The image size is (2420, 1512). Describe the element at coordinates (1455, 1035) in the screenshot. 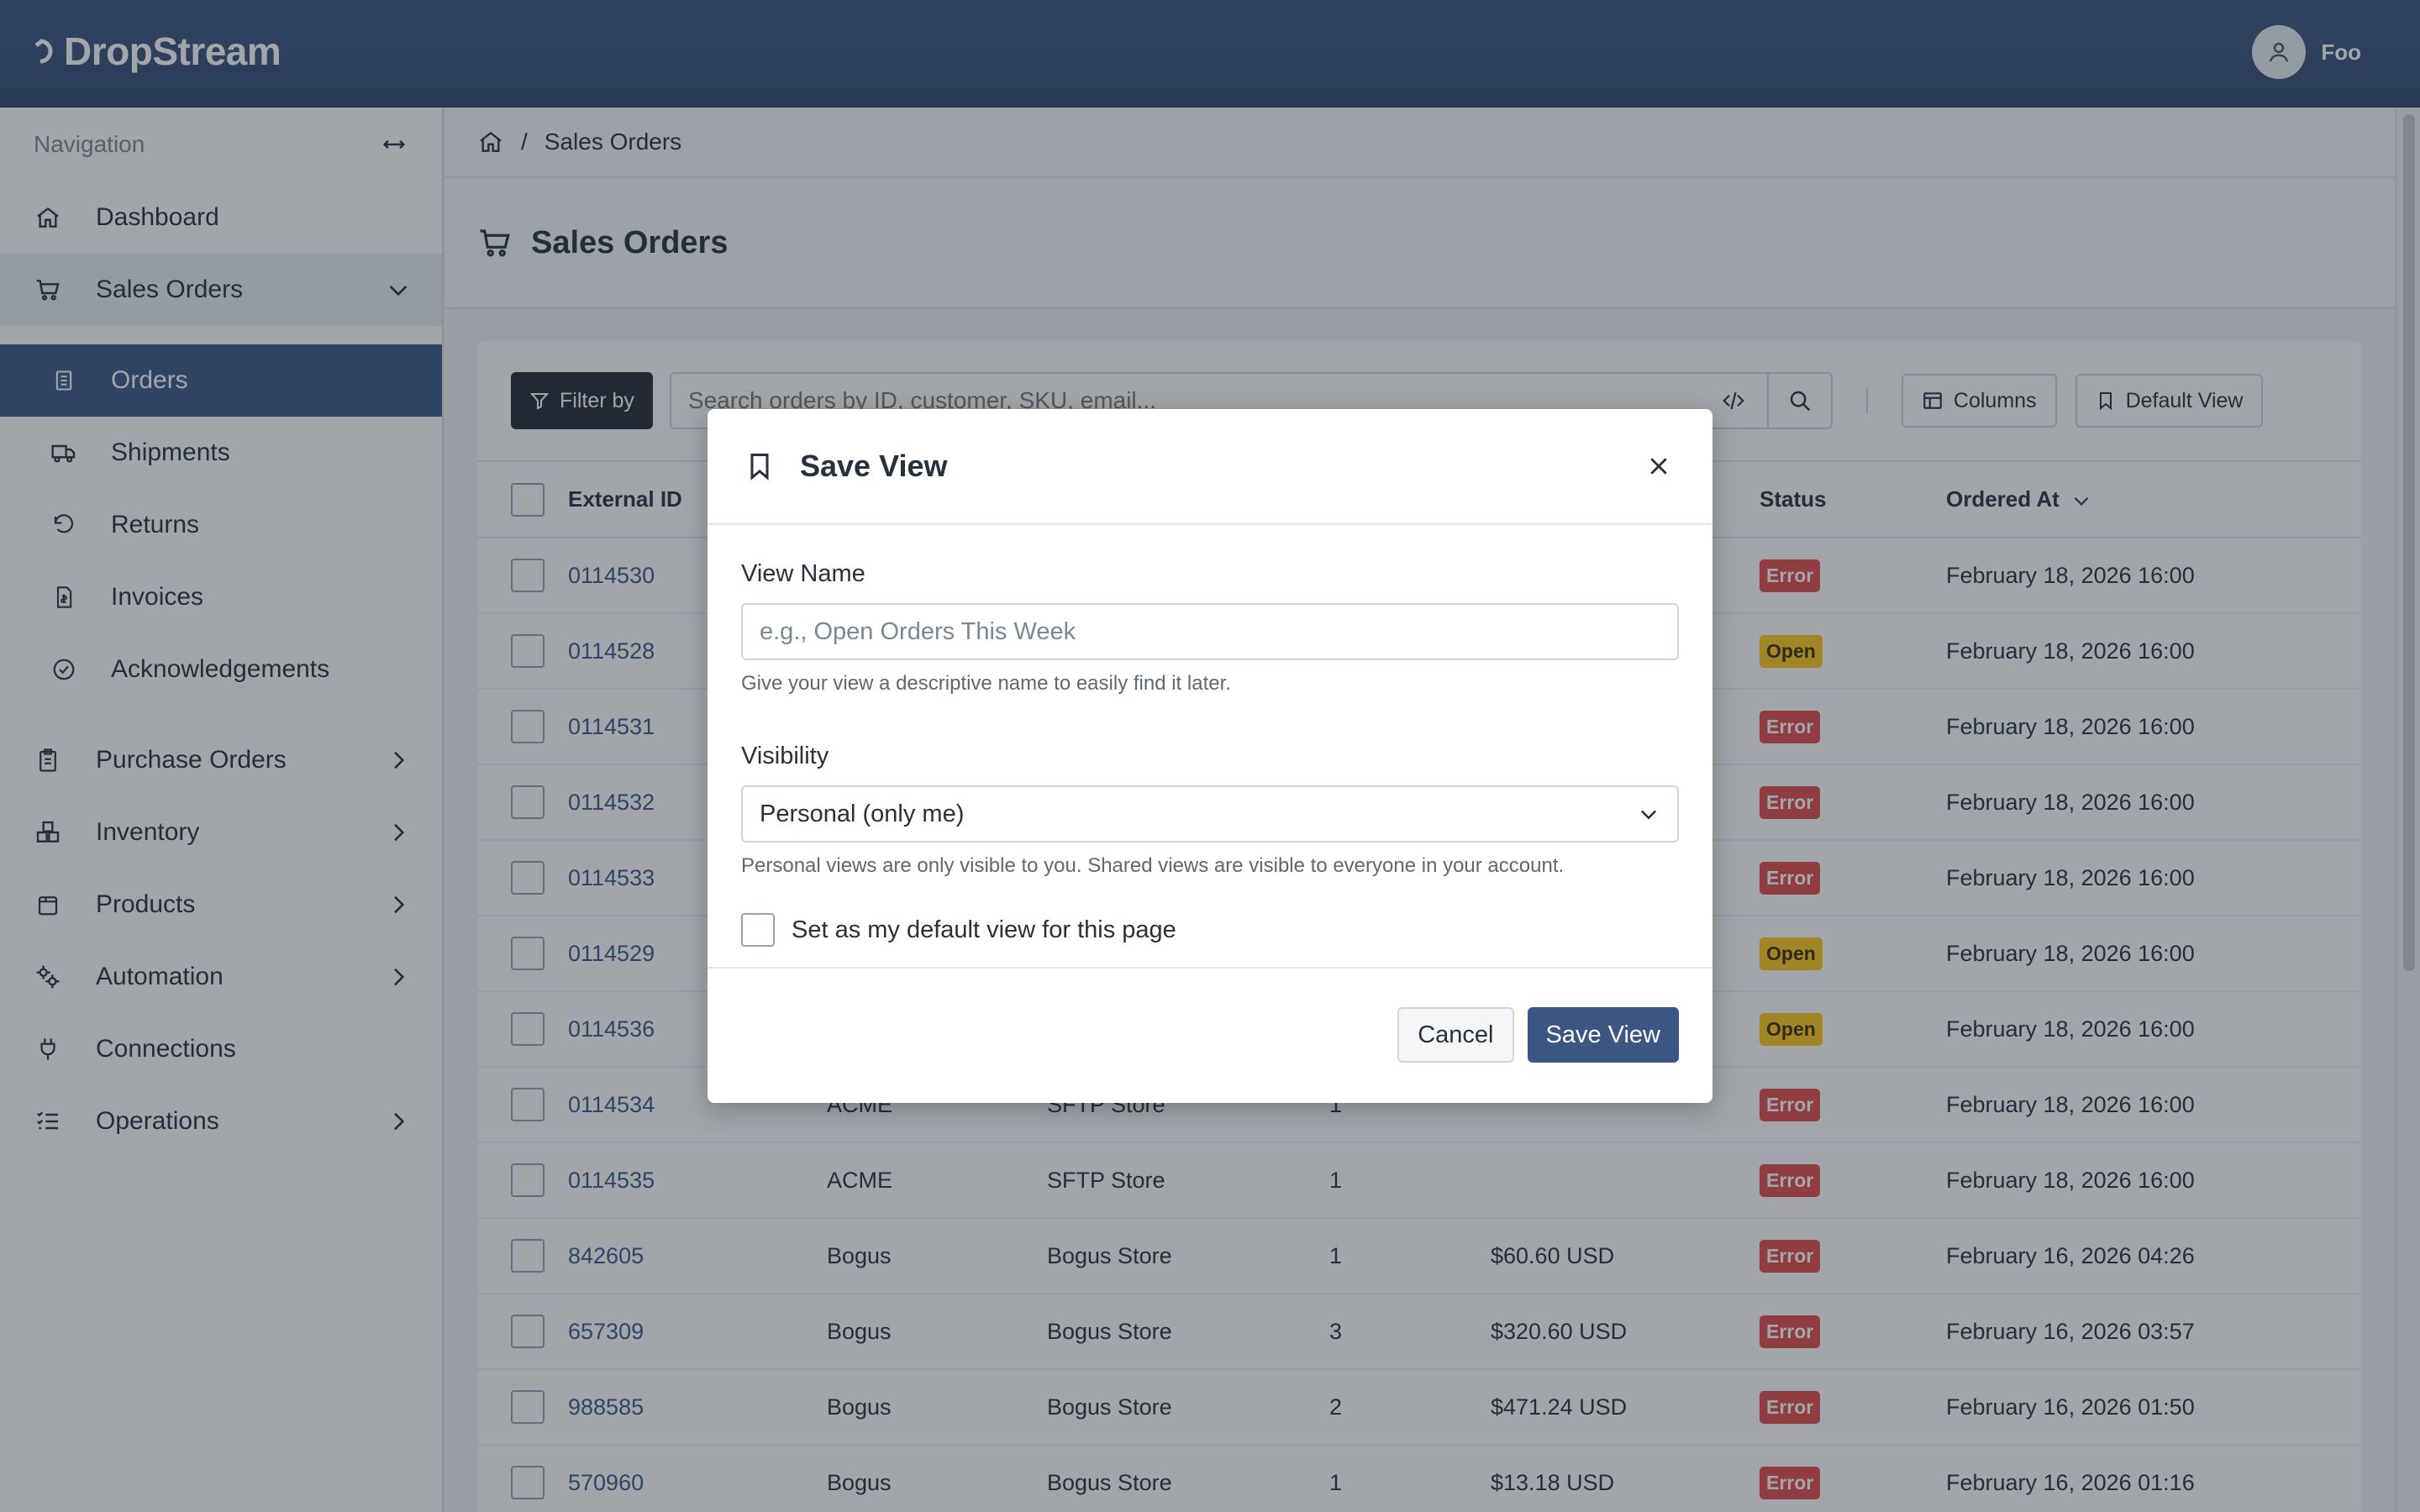

I see `cancel-button: Cancel` at that location.